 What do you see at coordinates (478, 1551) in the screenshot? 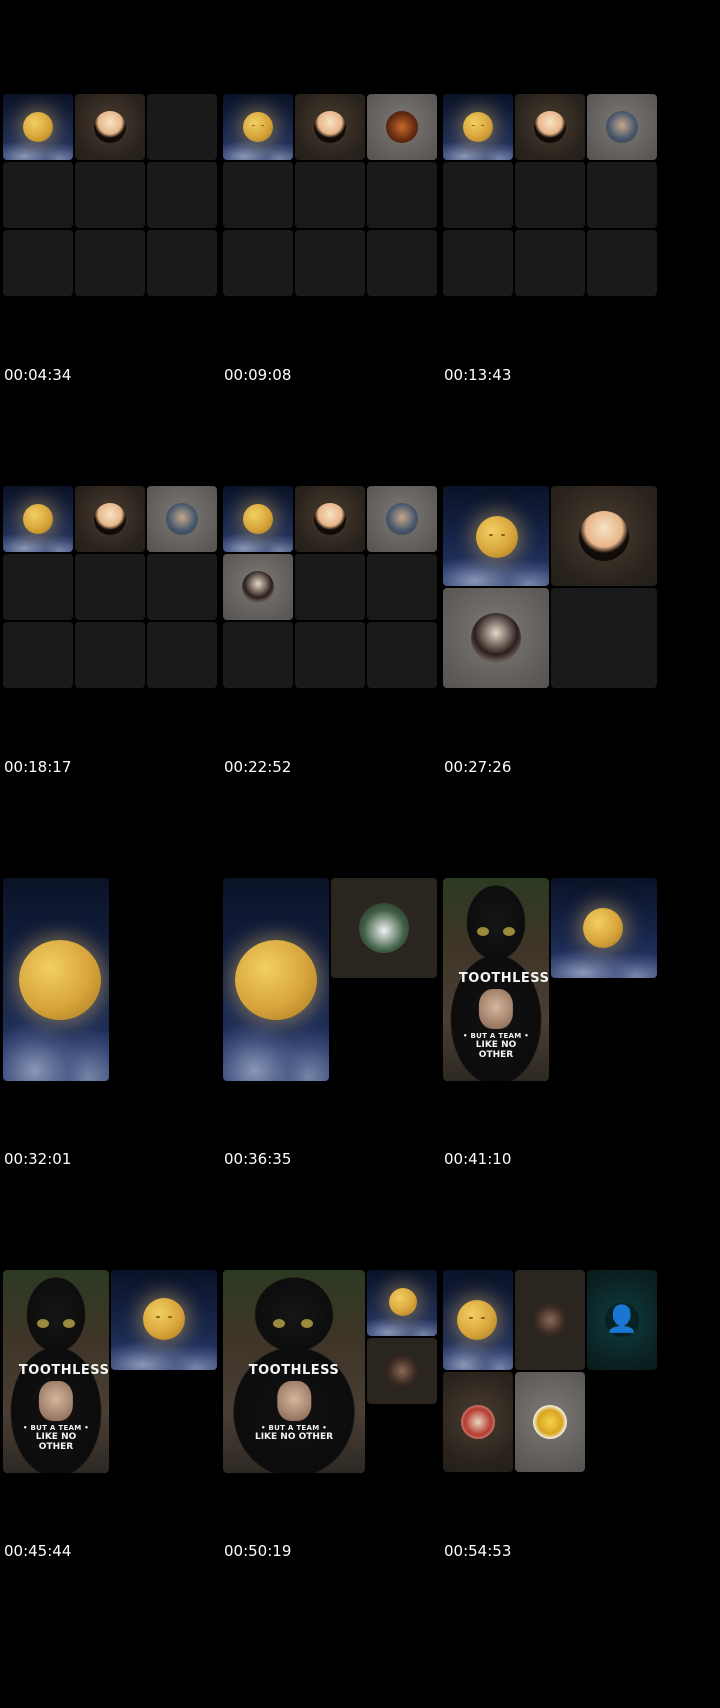
I see `timestamp: 00:54:53` at bounding box center [478, 1551].